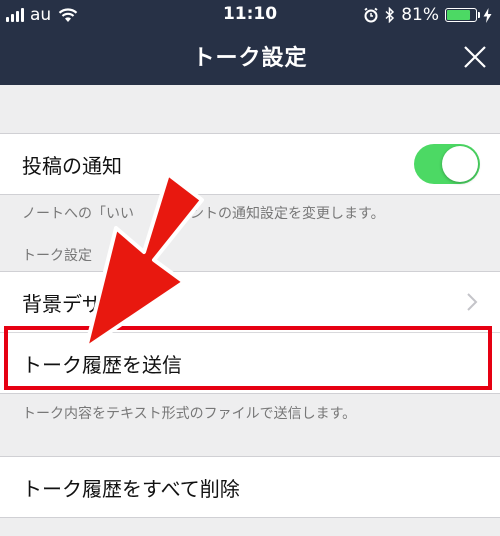 This screenshot has width=500, height=536. What do you see at coordinates (472, 302) in the screenshot?
I see `chevron-right-icon` at bounding box center [472, 302].